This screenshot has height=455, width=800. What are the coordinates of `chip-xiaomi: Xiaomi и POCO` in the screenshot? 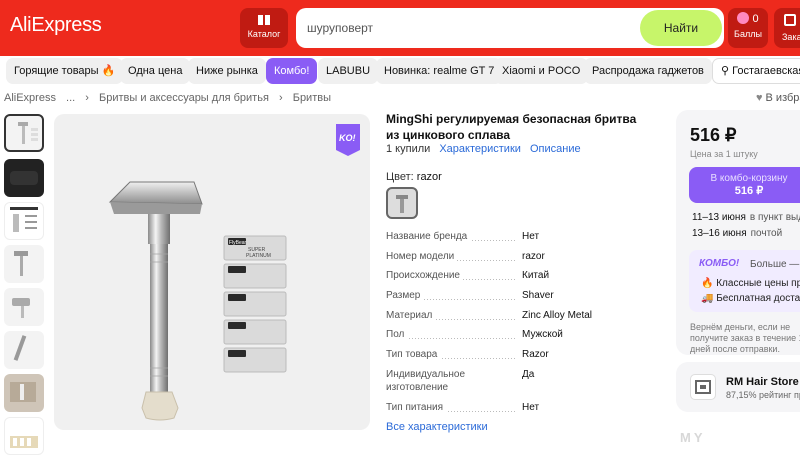 It's located at (541, 71).